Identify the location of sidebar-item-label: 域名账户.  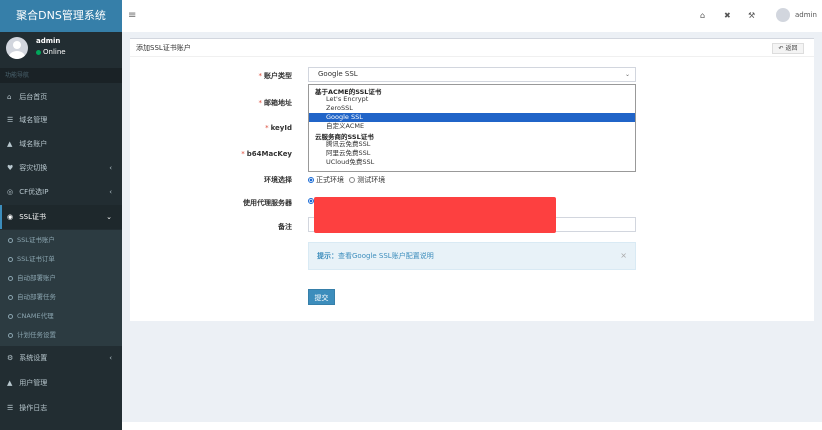
(33, 144).